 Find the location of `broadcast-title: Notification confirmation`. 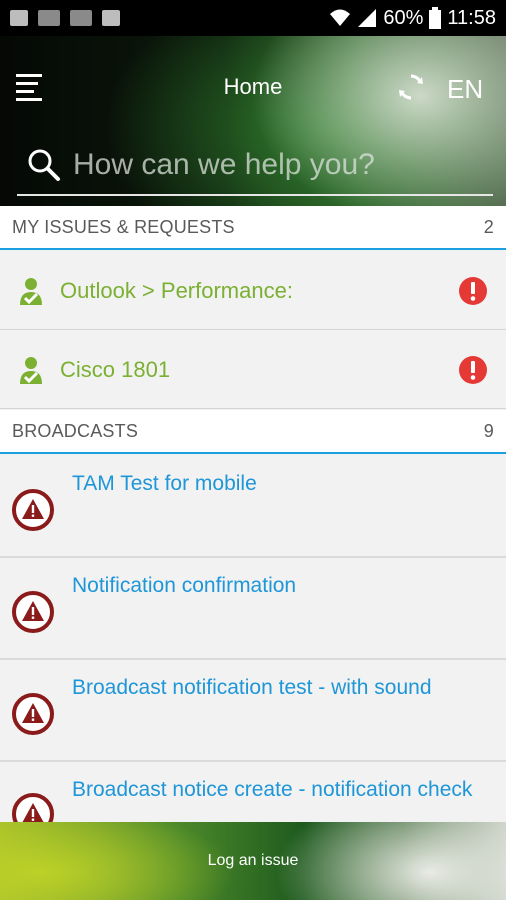

broadcast-title: Notification confirmation is located at coordinates (184, 585).